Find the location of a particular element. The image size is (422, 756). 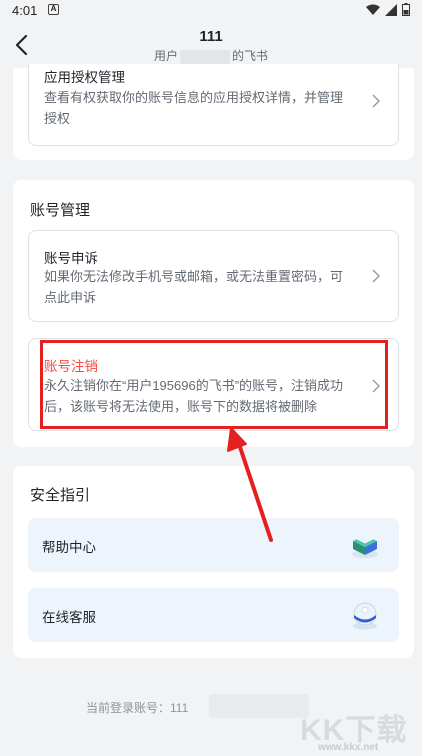

page-title: 111 is located at coordinates (211, 36).